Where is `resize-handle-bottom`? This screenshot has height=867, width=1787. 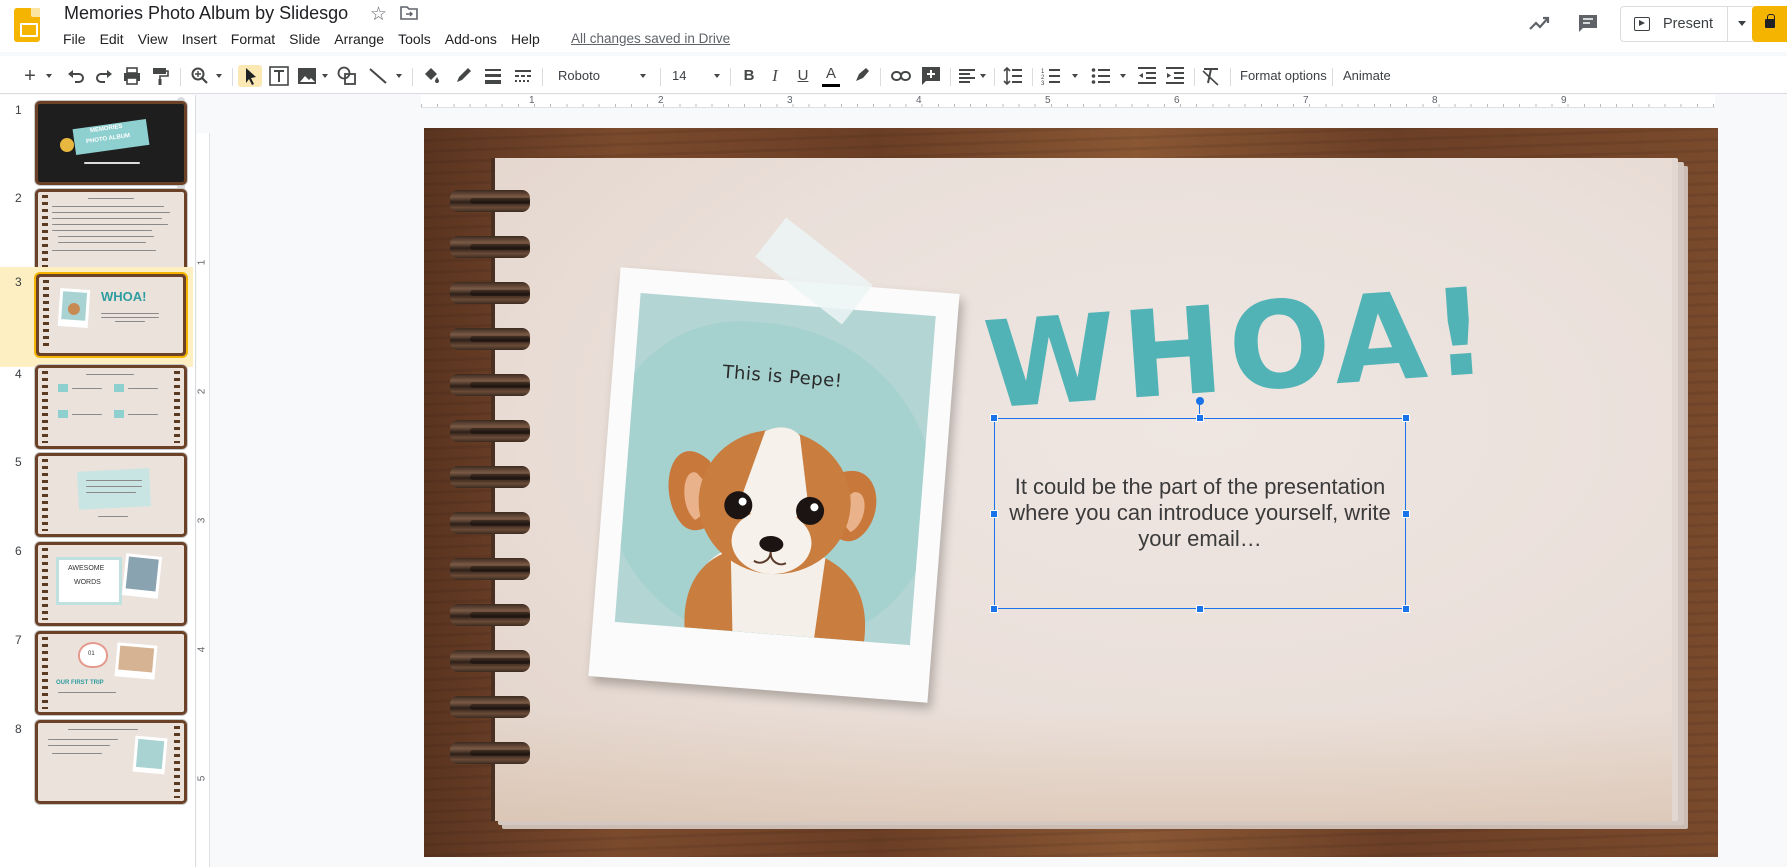
resize-handle-bottom is located at coordinates (1200, 609).